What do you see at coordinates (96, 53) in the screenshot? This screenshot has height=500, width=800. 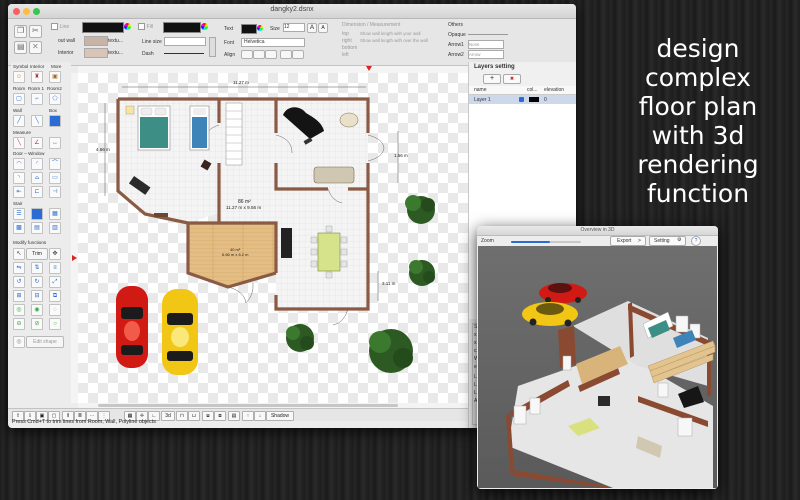 I see `interior-swatch` at bounding box center [96, 53].